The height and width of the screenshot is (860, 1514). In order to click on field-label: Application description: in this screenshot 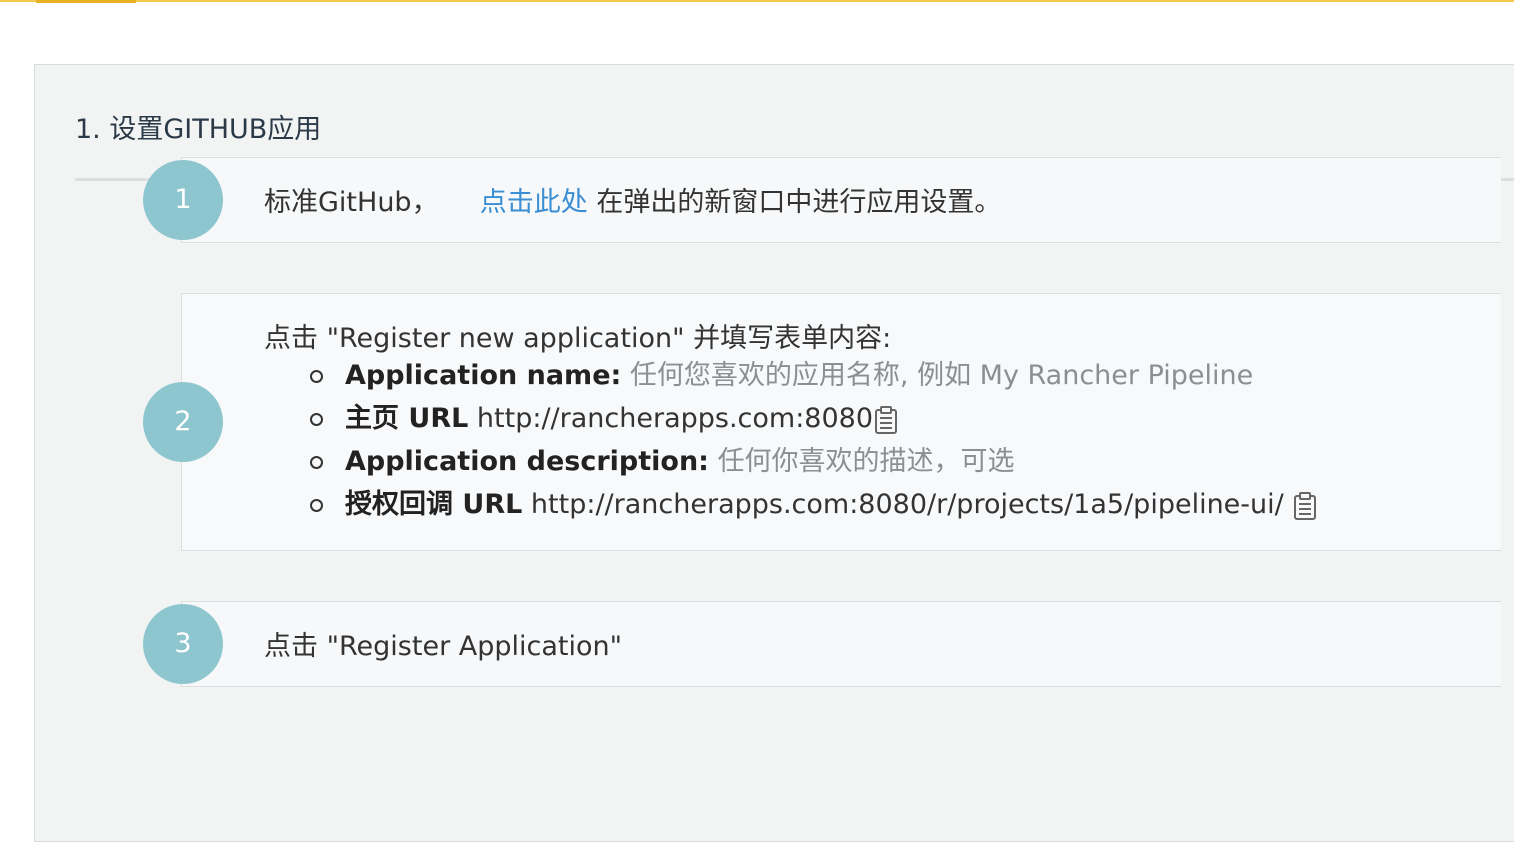, I will do `click(527, 461)`.